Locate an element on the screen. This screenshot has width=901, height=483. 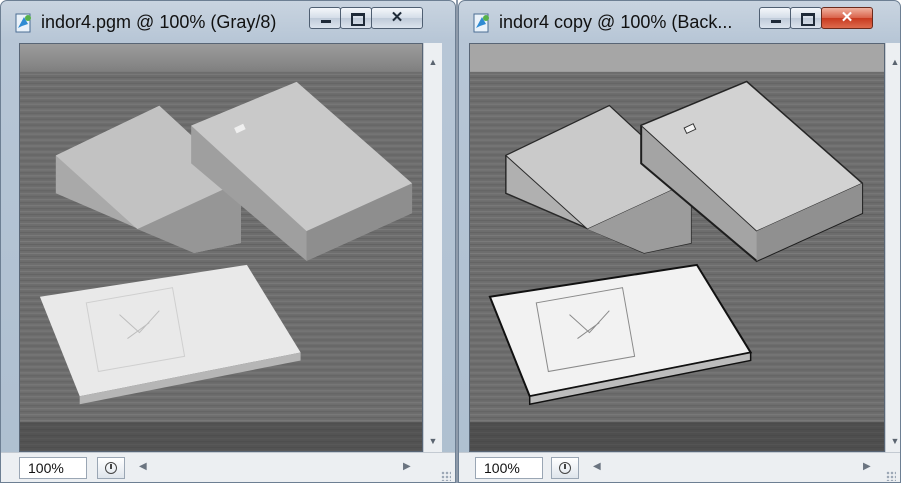
window-titlebar: indor4 copy @ 100% (Back... ✕ is located at coordinates (679, 22).